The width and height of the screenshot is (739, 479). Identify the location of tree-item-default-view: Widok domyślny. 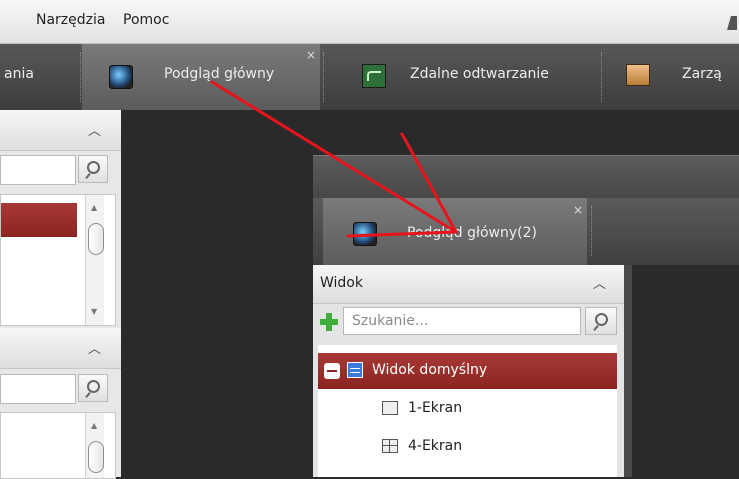
(467, 371).